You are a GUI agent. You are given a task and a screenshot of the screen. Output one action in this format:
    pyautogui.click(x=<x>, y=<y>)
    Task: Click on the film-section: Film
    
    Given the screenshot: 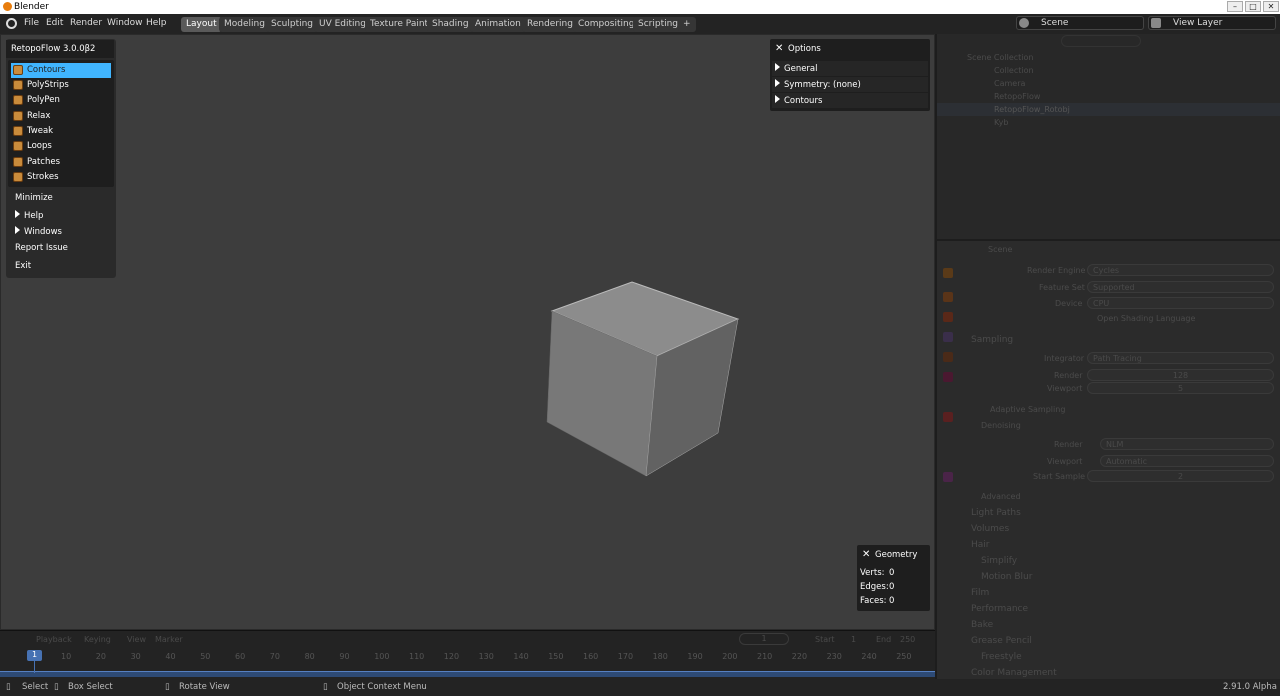 What is the action you would take?
    pyautogui.click(x=980, y=593)
    